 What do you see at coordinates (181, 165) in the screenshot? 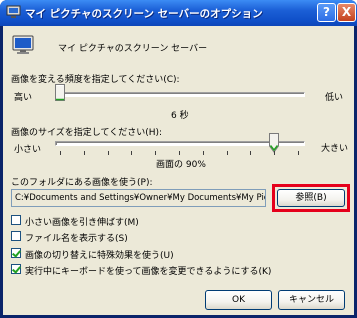
I see `size-value: 画面の 90%` at bounding box center [181, 165].